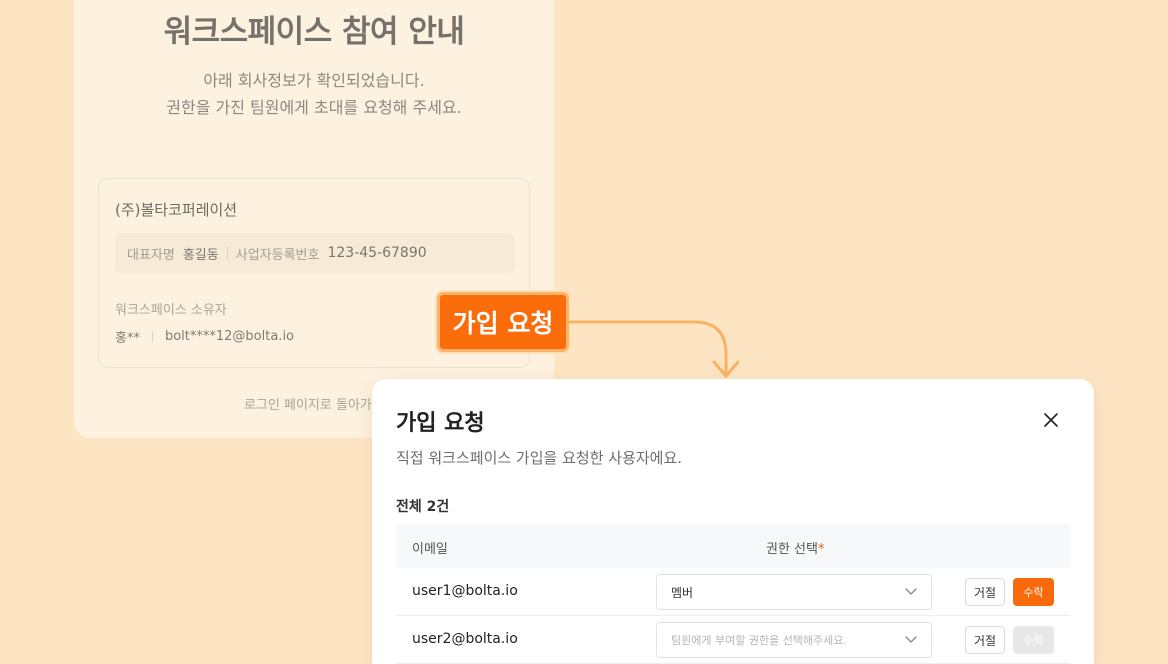  I want to click on row-email: user1@bolta.io, so click(465, 591).